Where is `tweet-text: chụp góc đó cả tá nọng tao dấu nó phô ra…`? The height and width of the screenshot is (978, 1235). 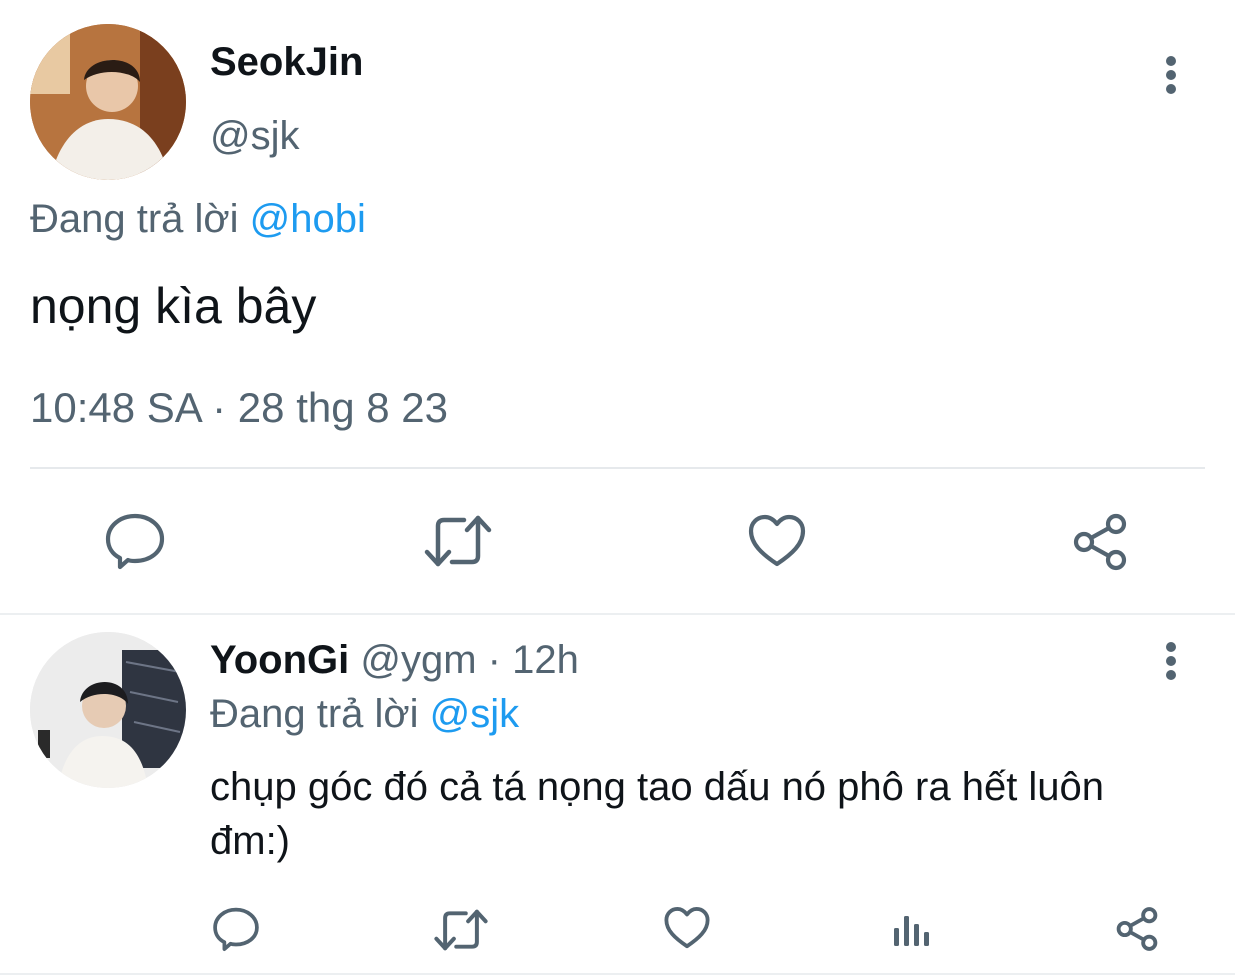 tweet-text: chụp góc đó cả tá nọng tao dấu nó phô ra… is located at coordinates (657, 814).